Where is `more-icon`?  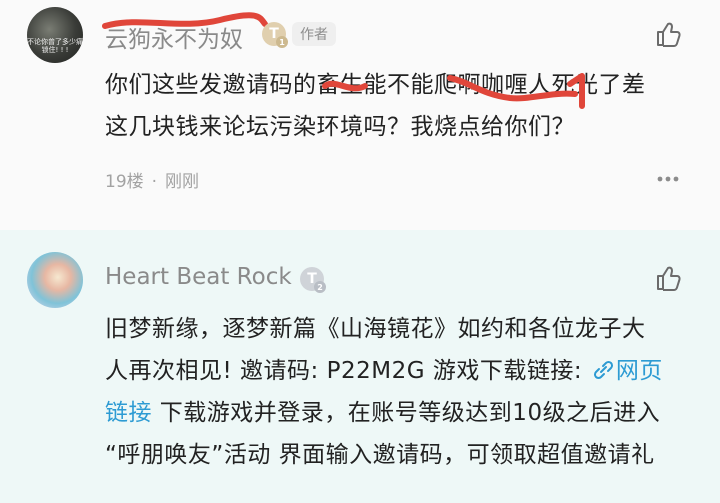 more-icon is located at coordinates (668, 179).